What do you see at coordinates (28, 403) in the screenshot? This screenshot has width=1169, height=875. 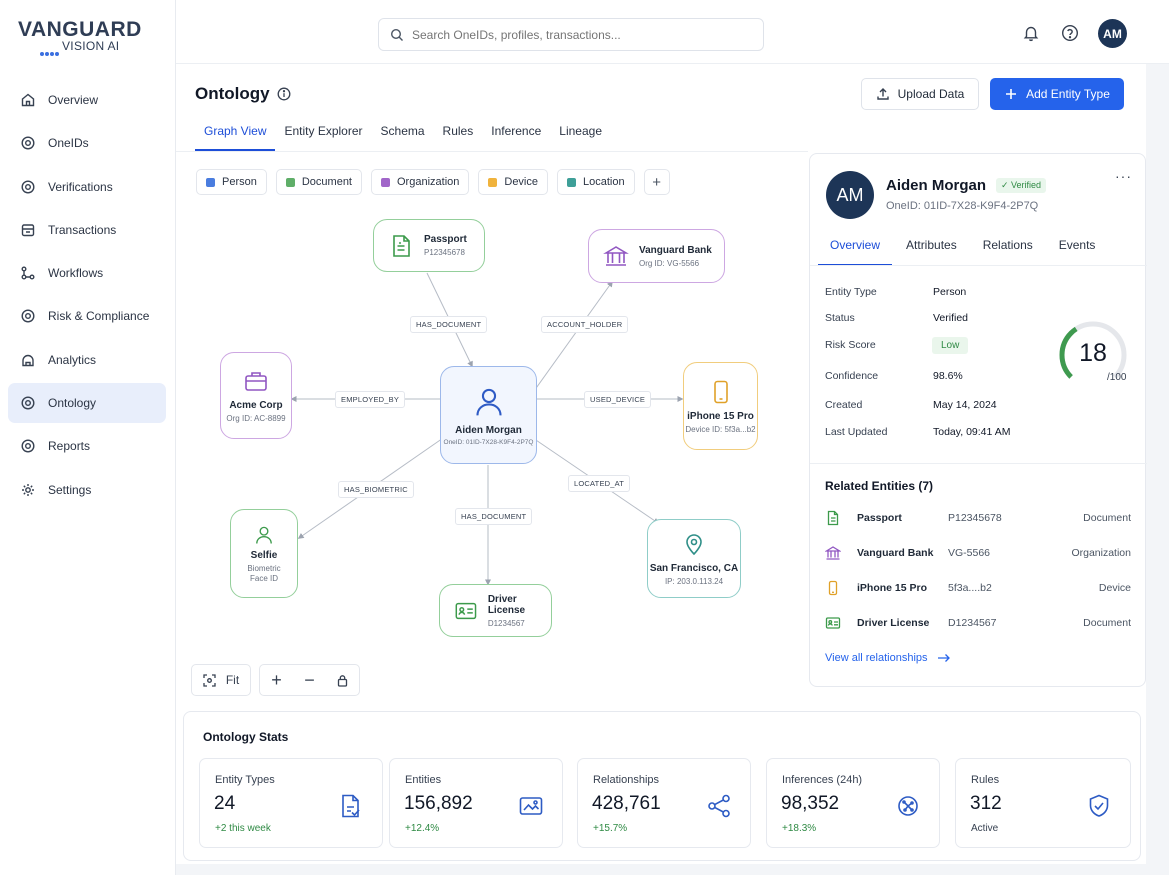 I see `ontology-icon` at bounding box center [28, 403].